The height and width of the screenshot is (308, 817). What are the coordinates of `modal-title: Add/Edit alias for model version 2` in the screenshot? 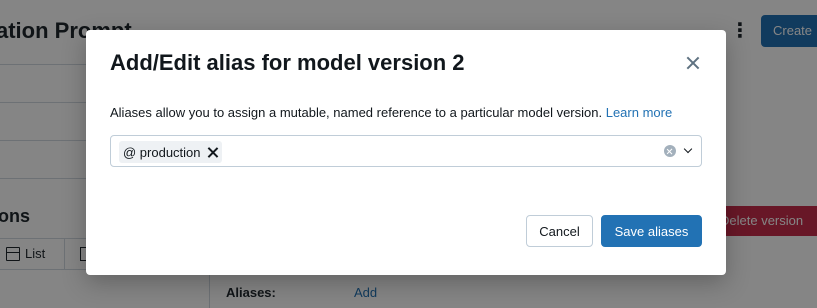 It's located at (287, 62).